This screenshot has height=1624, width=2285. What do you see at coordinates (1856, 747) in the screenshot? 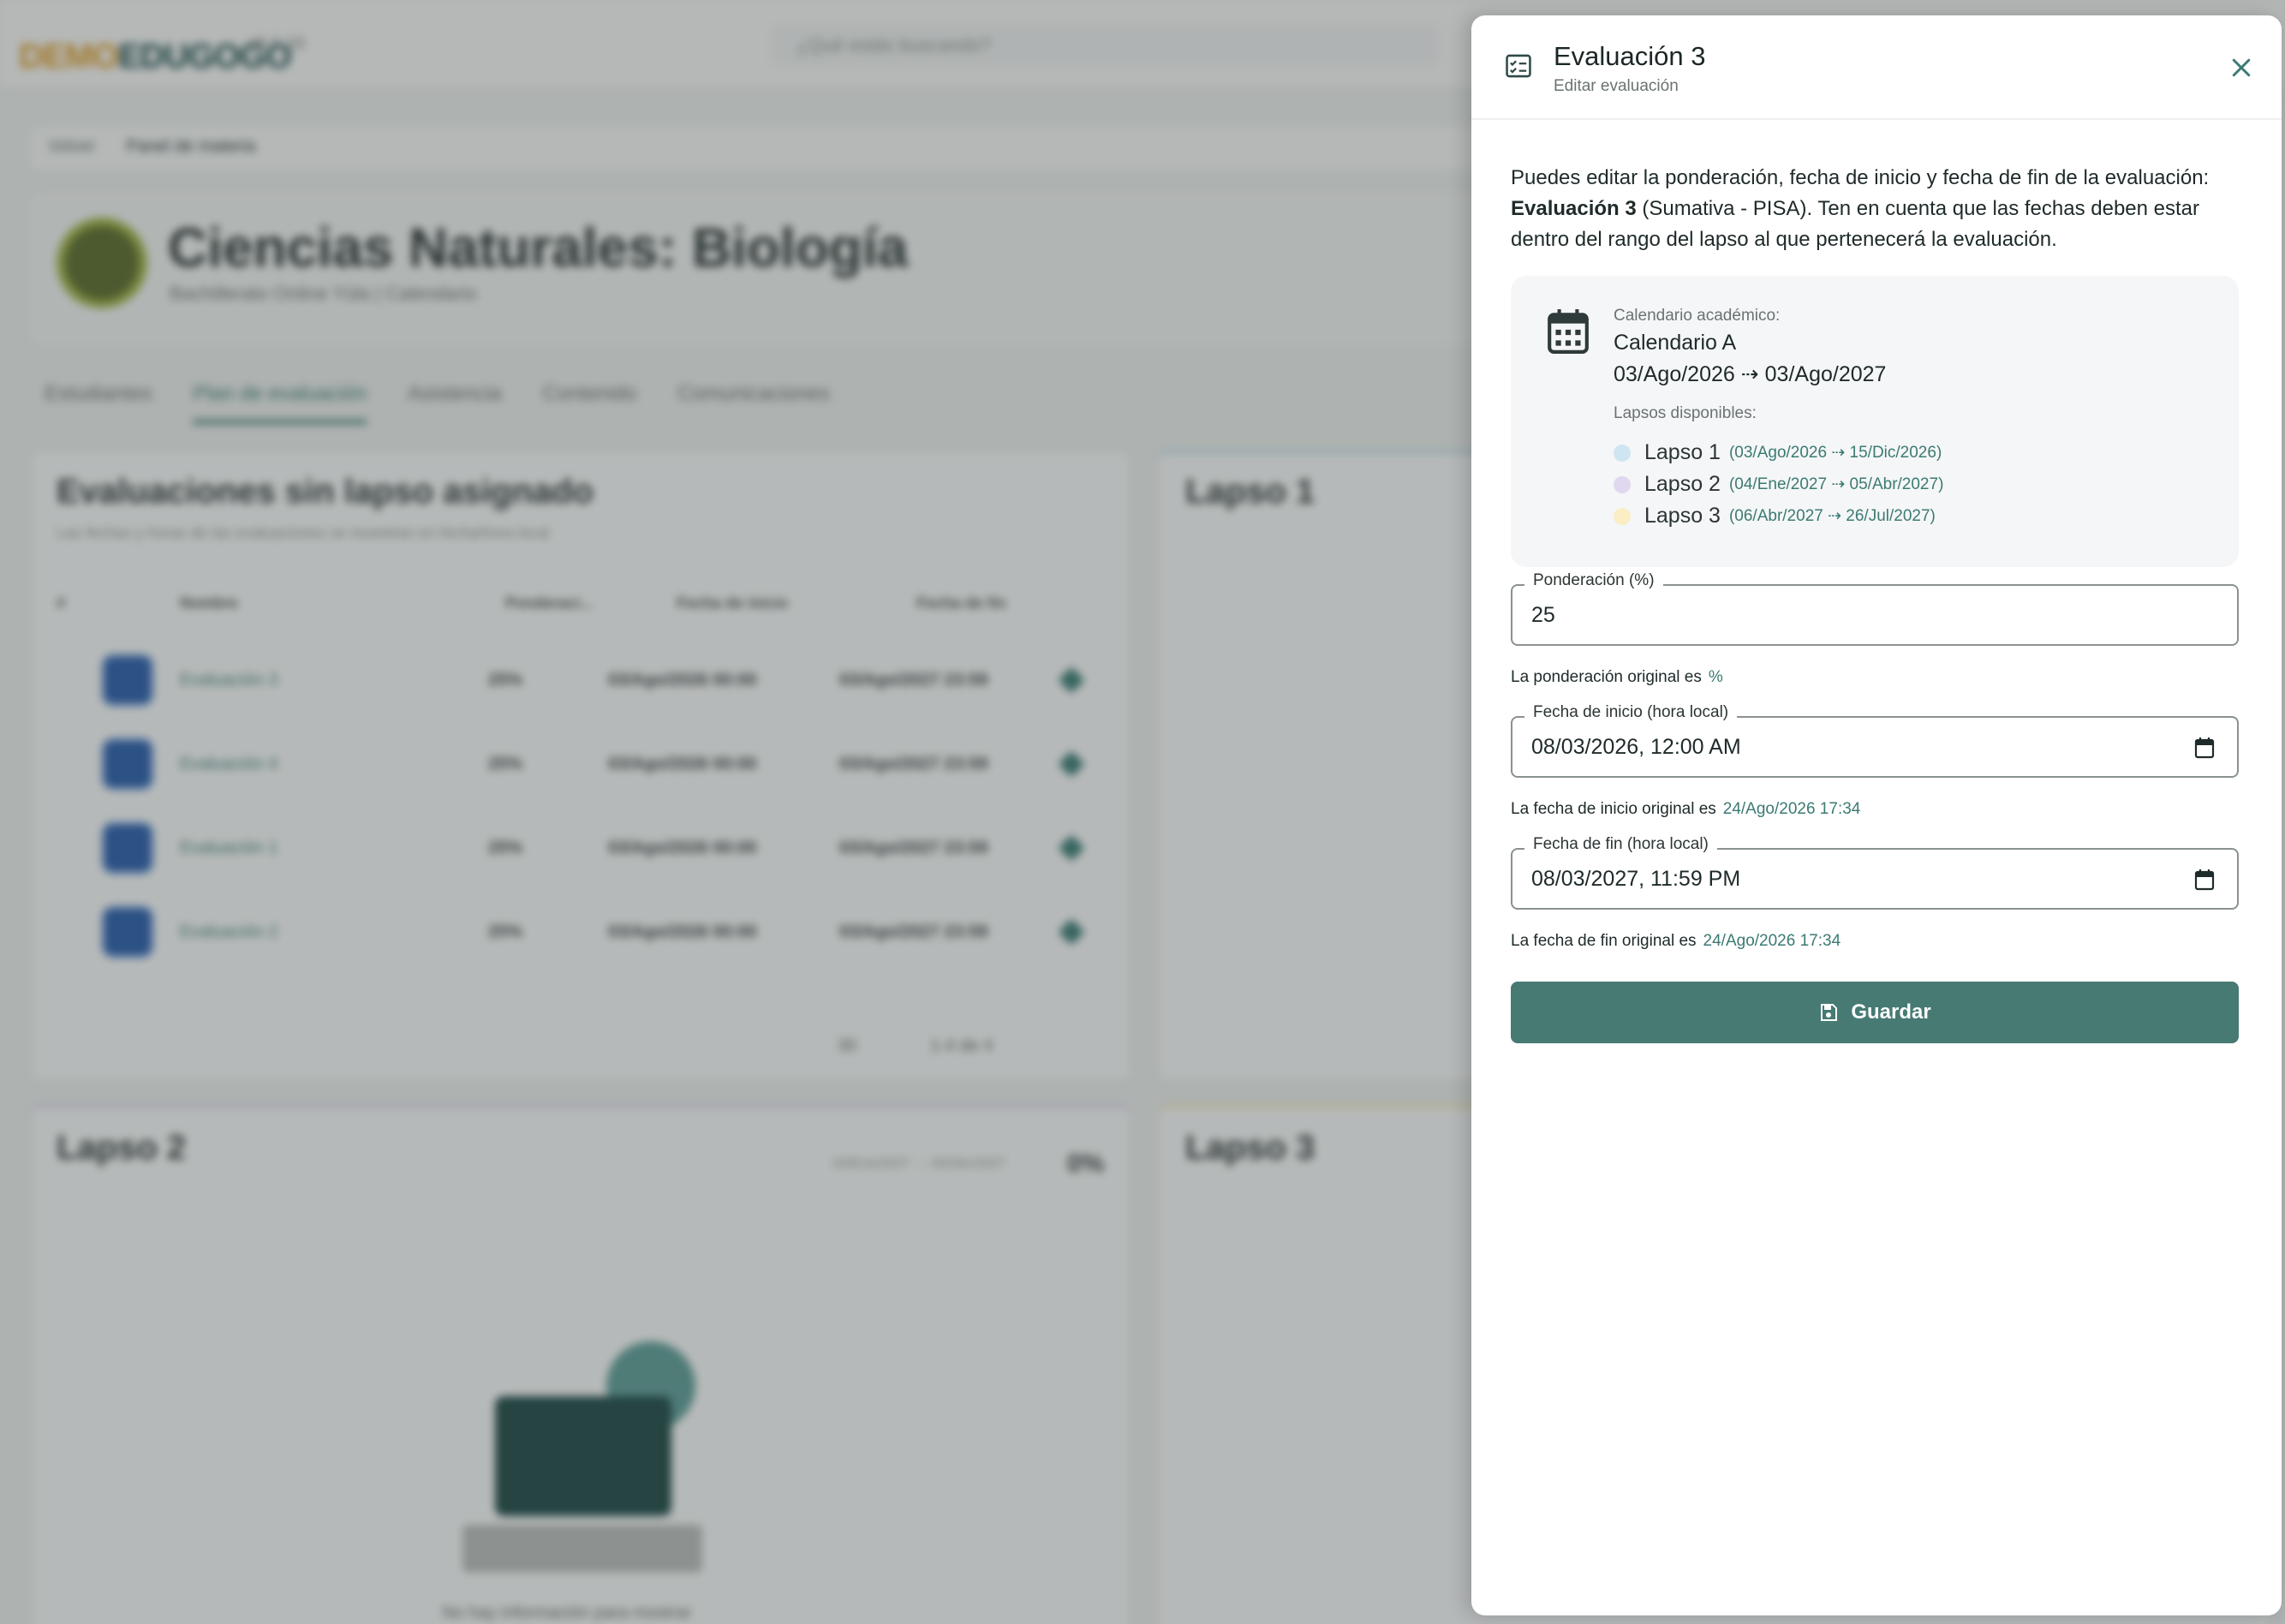
I see `start-date-input` at bounding box center [1856, 747].